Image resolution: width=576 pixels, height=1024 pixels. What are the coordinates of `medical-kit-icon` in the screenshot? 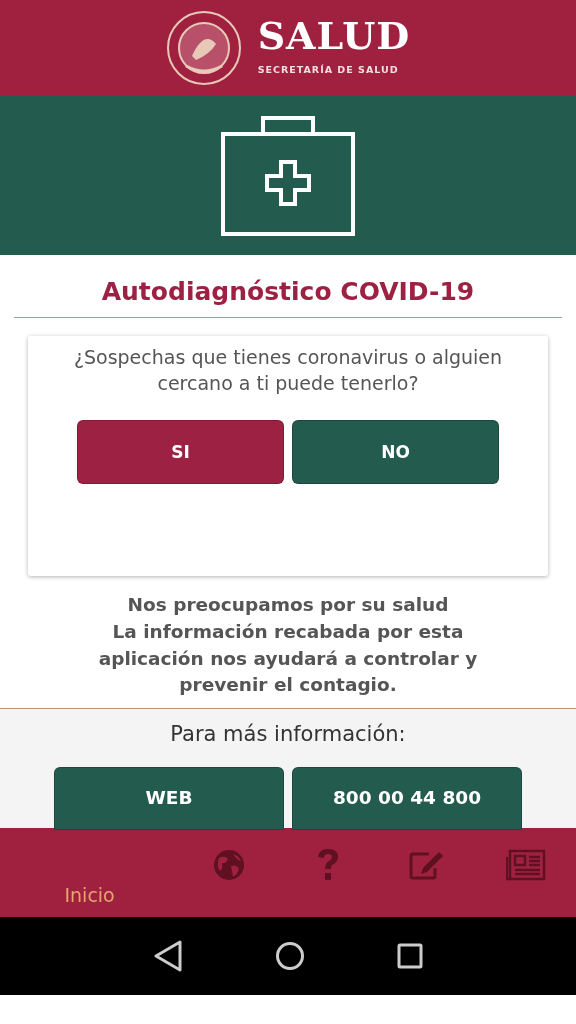 It's located at (288, 175).